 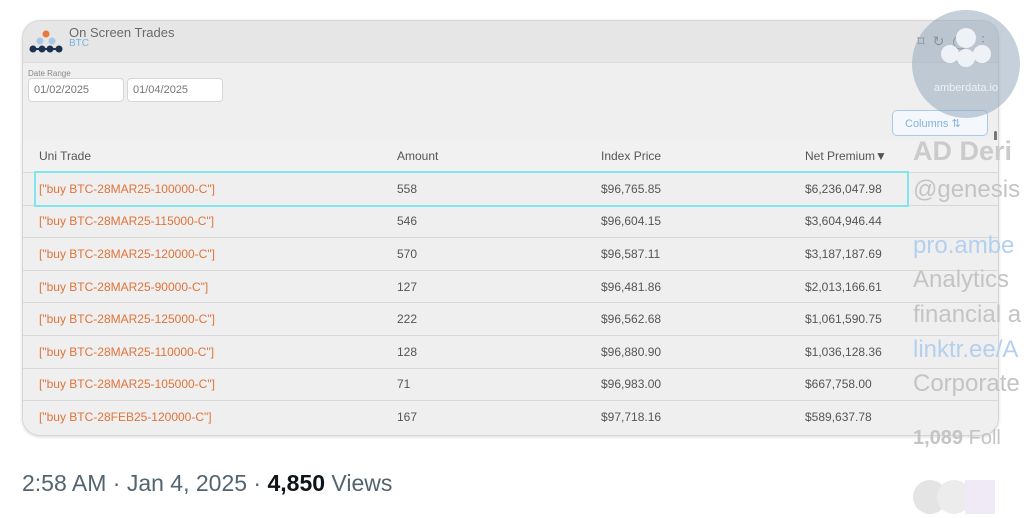 What do you see at coordinates (703, 156) in the screenshot?
I see `column-header-index-price: Index Price` at bounding box center [703, 156].